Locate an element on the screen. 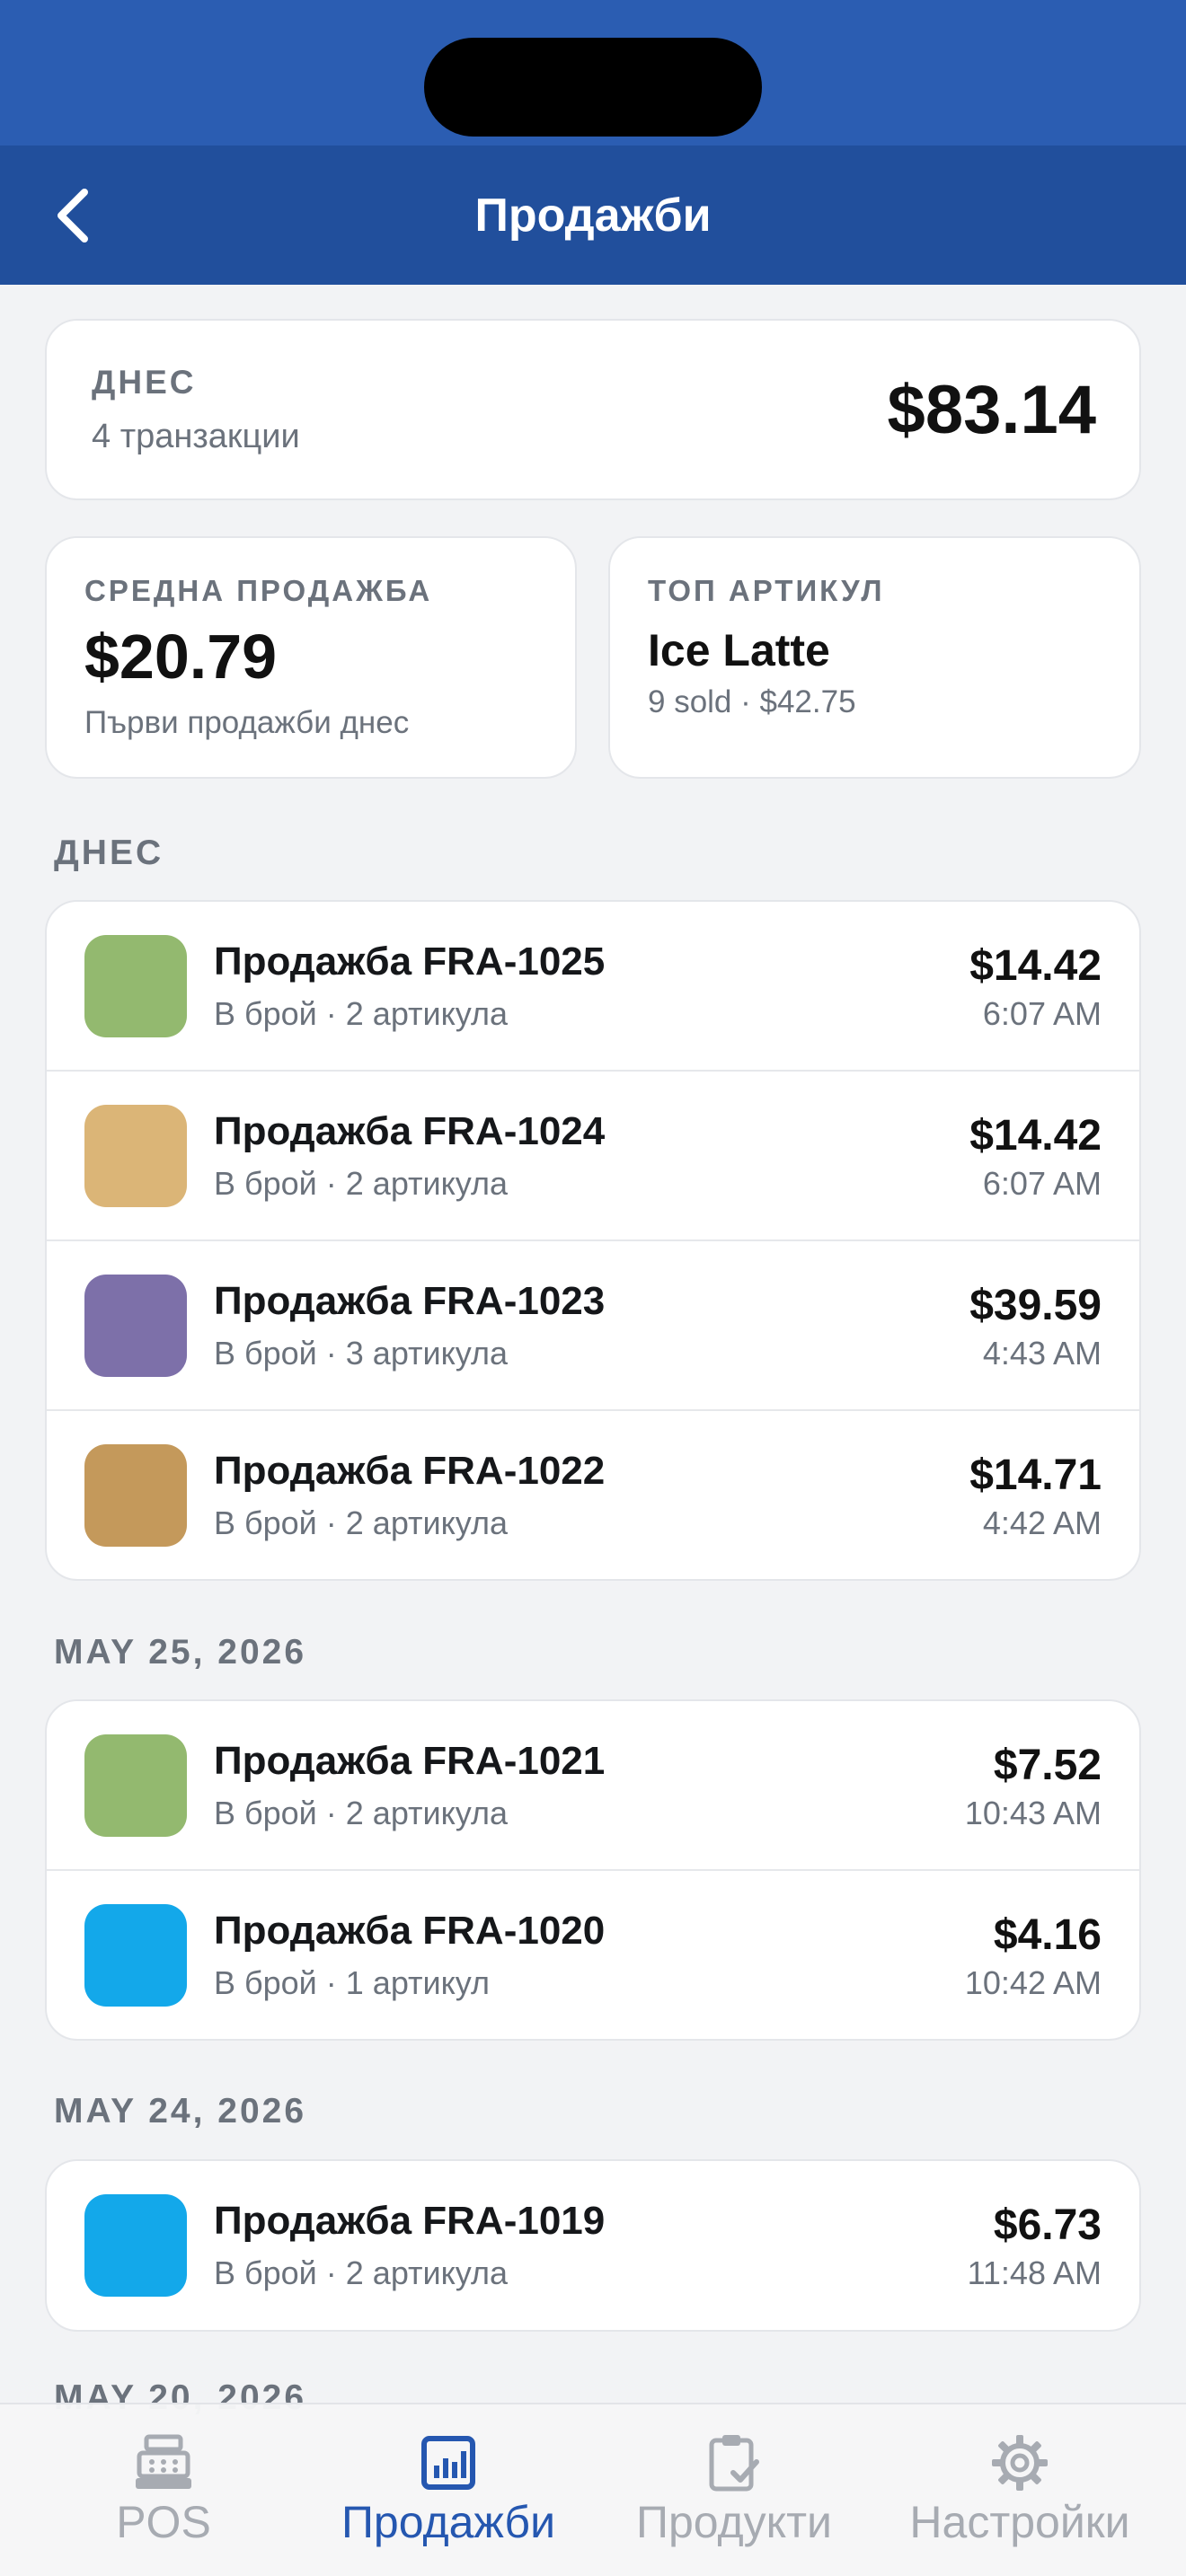 Image resolution: width=1186 pixels, height=2576 pixels. top-item-name: Ice Latte is located at coordinates (739, 650).